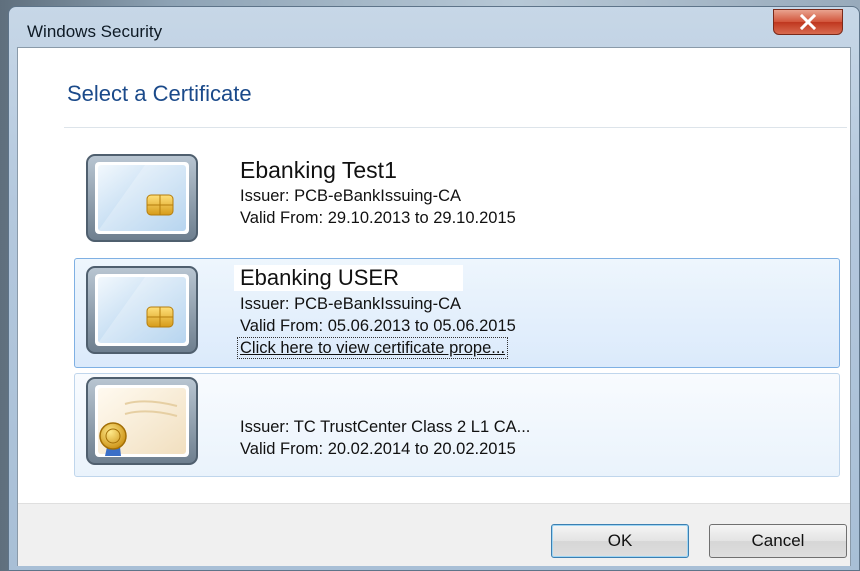 This screenshot has height=571, width=860. Describe the element at coordinates (378, 449) in the screenshot. I see `certificate-validity: Valid From: 20.02.2014 to 20.02.2015` at that location.